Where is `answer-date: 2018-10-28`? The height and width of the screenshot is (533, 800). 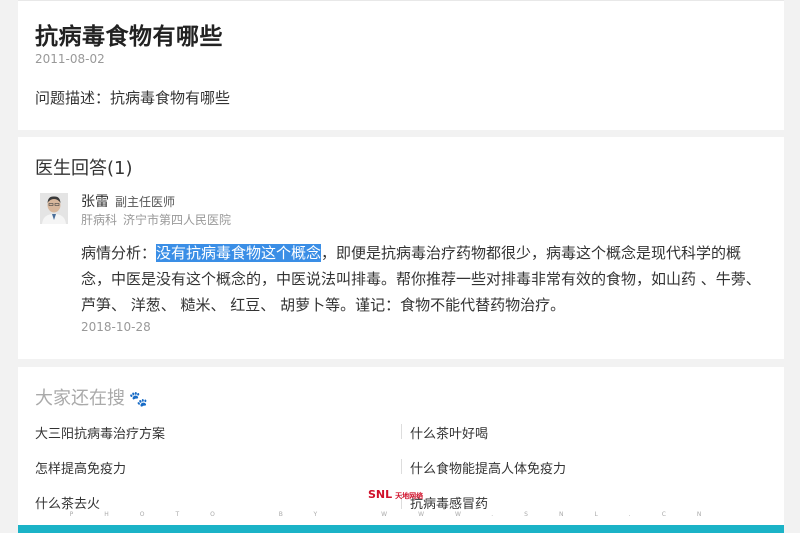
answer-date: 2018-10-28 is located at coordinates (116, 327).